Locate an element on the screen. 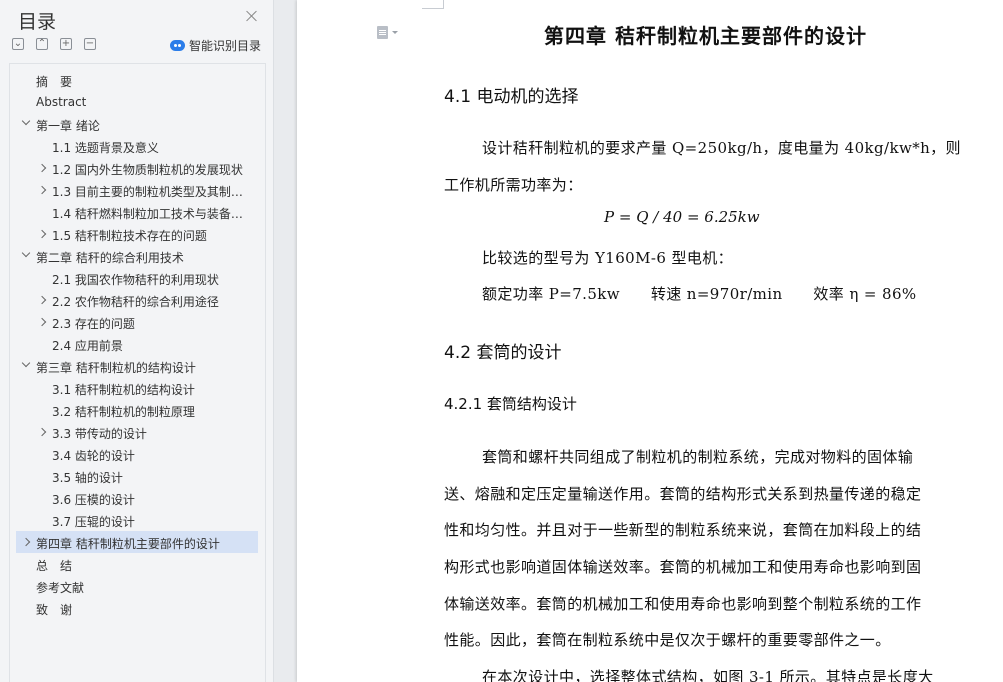 The height and width of the screenshot is (682, 1003). toc-item: 3.1 秸秆制粒机的结构设计 is located at coordinates (137, 388).